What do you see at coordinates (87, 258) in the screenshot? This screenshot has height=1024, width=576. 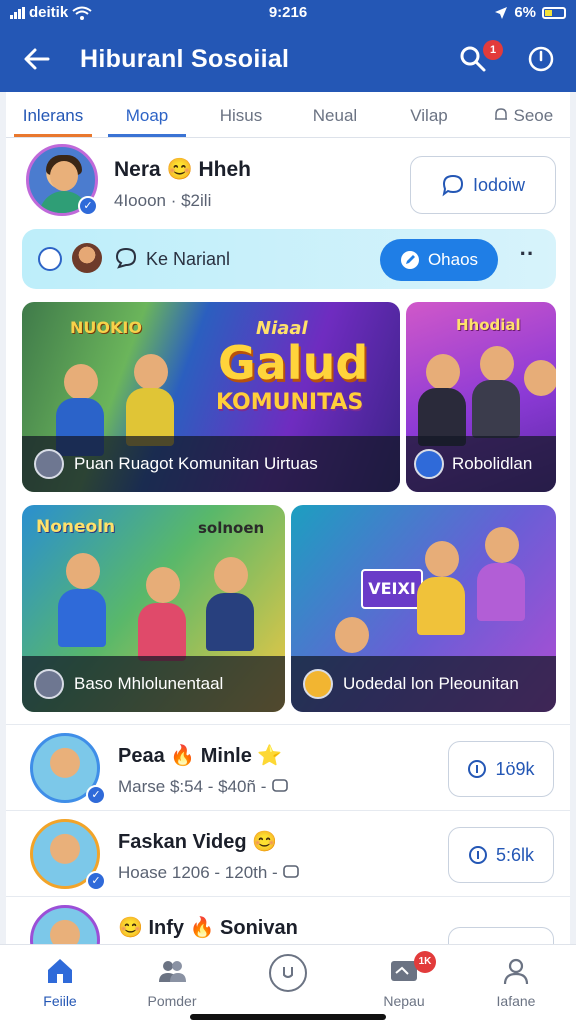 I see `mini-avatar` at bounding box center [87, 258].